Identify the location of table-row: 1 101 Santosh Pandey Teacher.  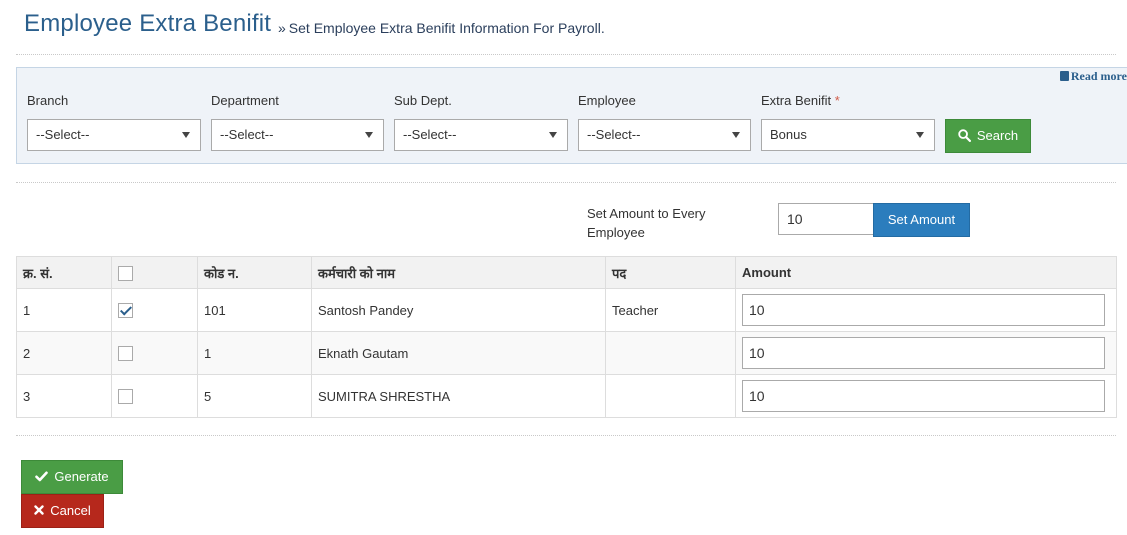
(566, 310).